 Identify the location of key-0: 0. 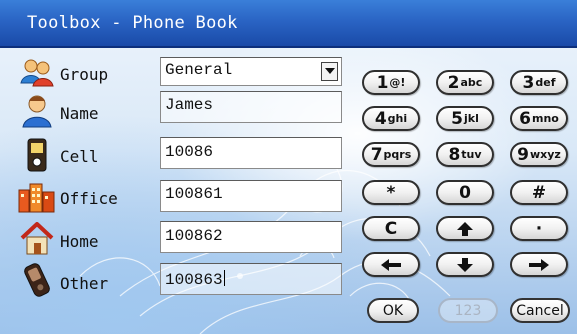
(465, 192).